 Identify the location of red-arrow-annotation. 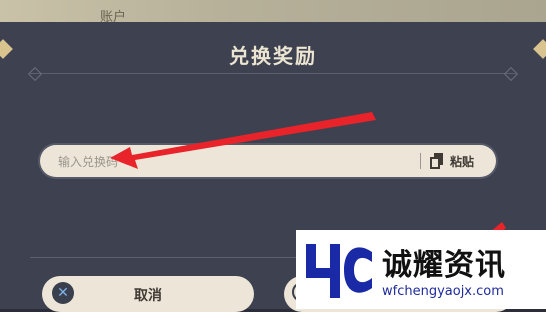
(243, 140).